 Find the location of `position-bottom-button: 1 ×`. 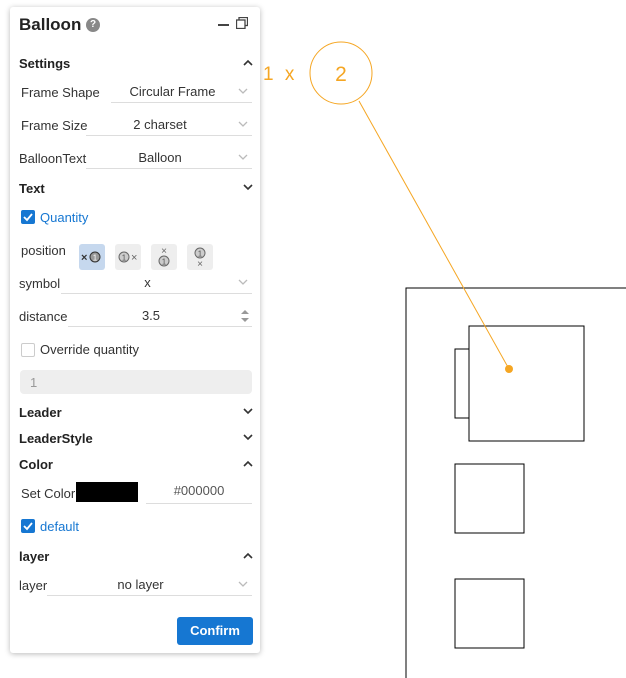

position-bottom-button: 1 × is located at coordinates (200, 257).